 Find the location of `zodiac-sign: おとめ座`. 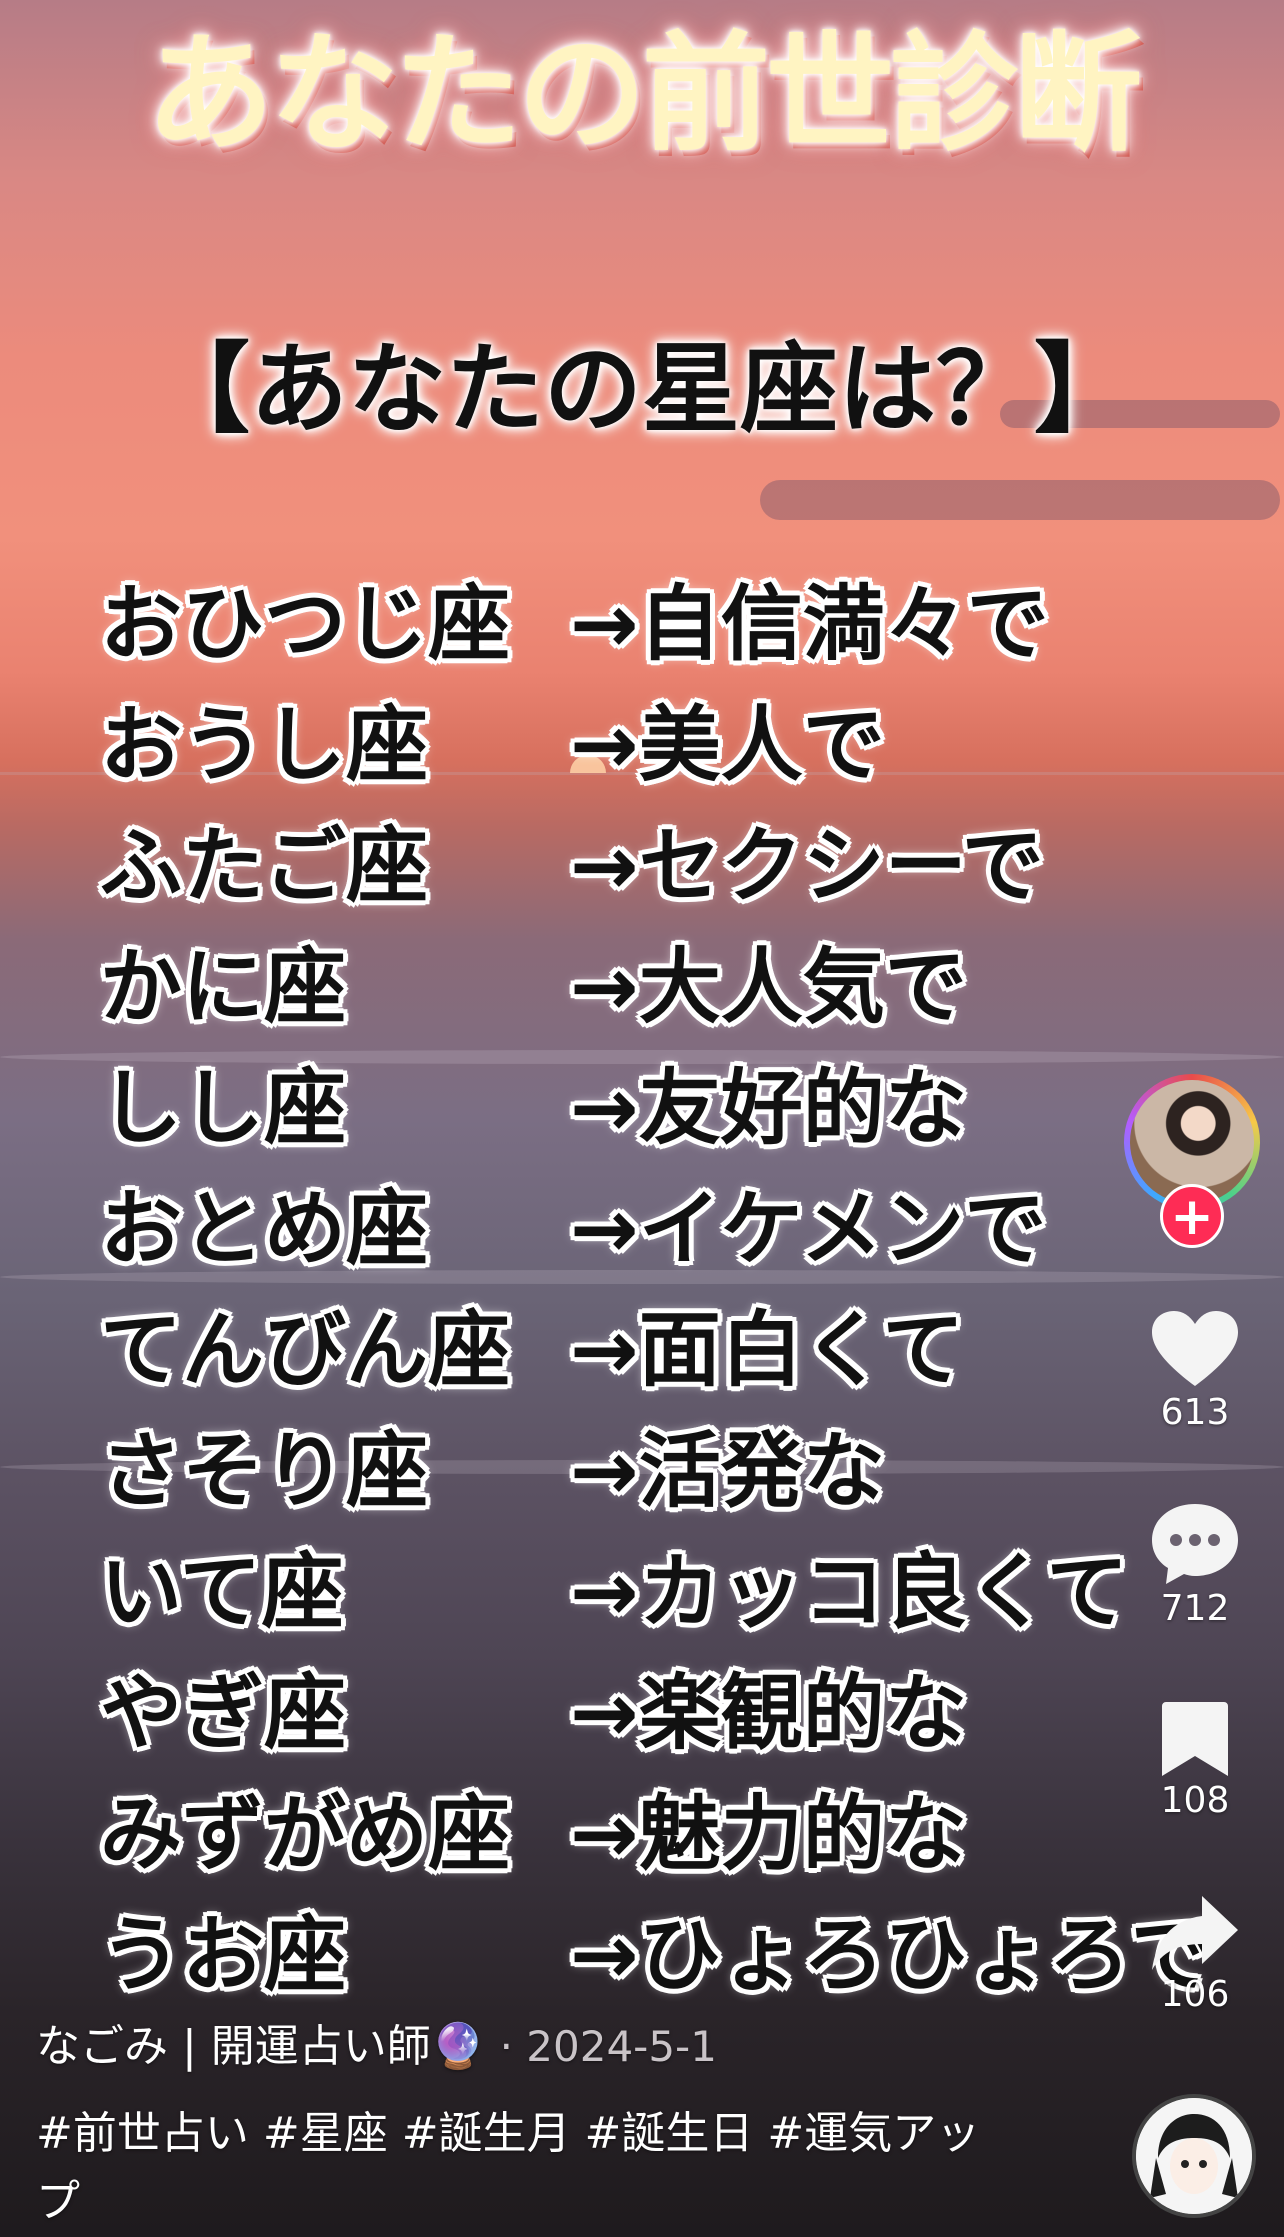

zodiac-sign: おとめ座 is located at coordinates (264, 1229).